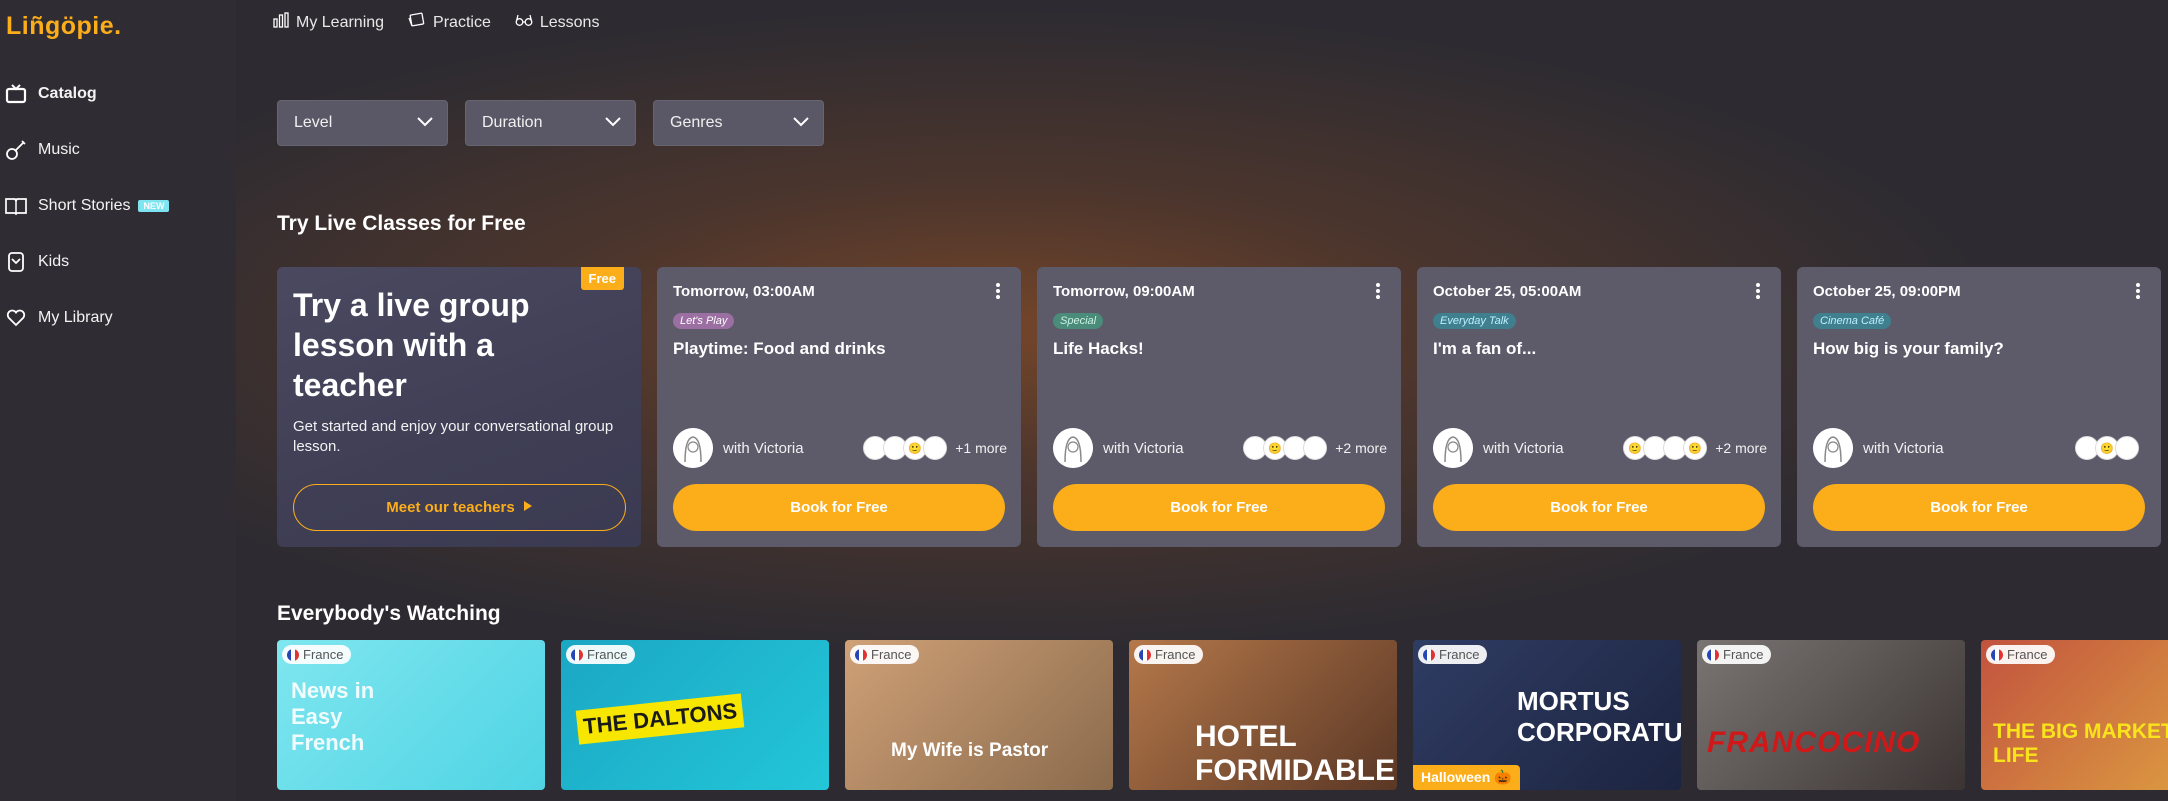 This screenshot has width=2168, height=801. I want to click on promo-title: Try a live group lesson with a teacher, so click(411, 345).